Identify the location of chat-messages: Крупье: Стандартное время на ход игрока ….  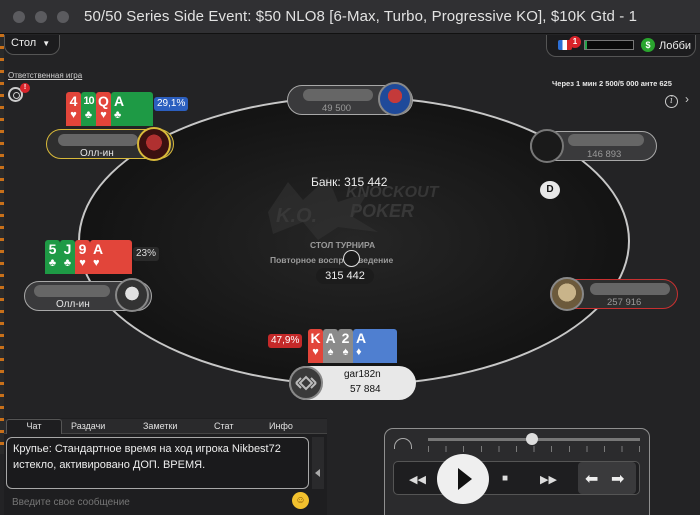
(157, 463).